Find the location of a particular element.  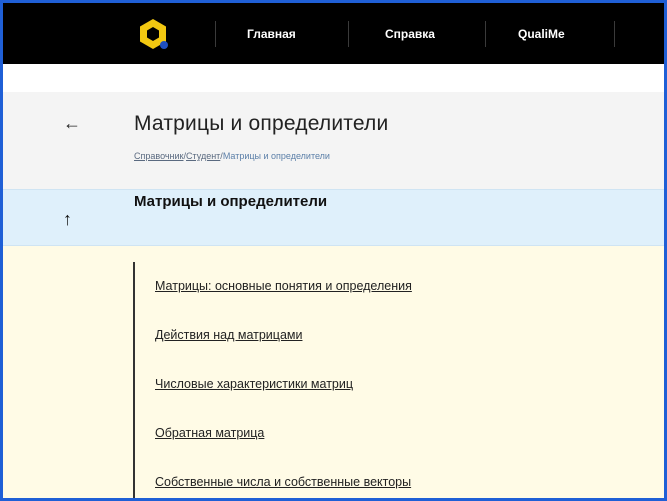

toc-link-matrix-basics: Матрицы: основные понятия и определения is located at coordinates (283, 286).